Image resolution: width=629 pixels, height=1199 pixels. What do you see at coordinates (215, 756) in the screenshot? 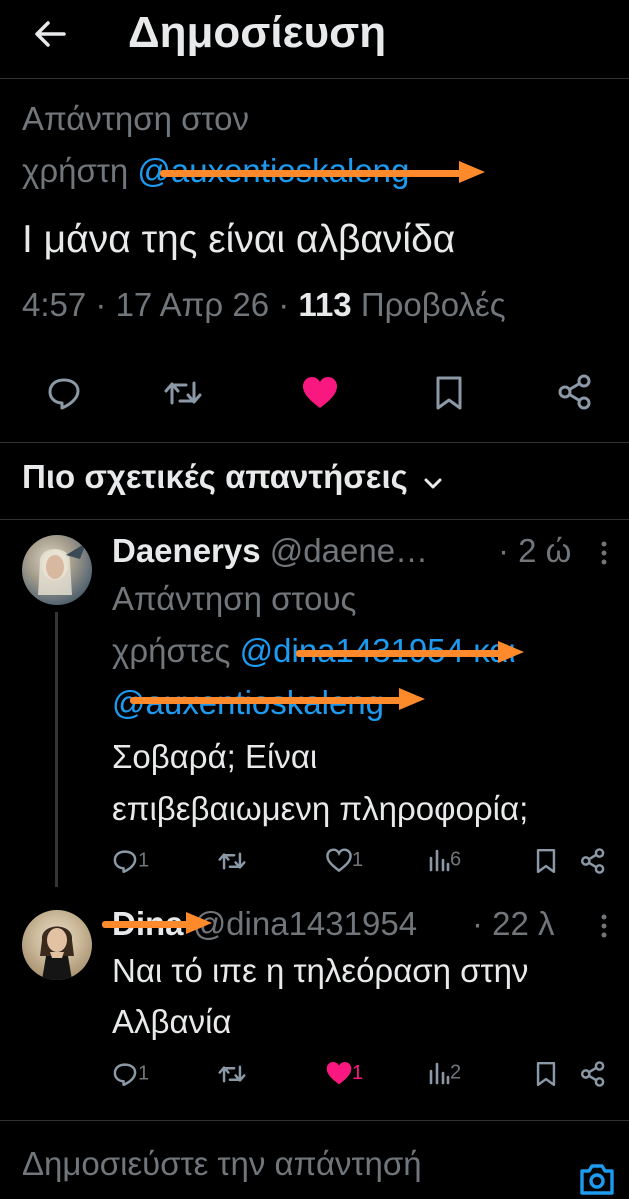
I see `reply-text-line1: Σοβαρά; Είναι` at bounding box center [215, 756].